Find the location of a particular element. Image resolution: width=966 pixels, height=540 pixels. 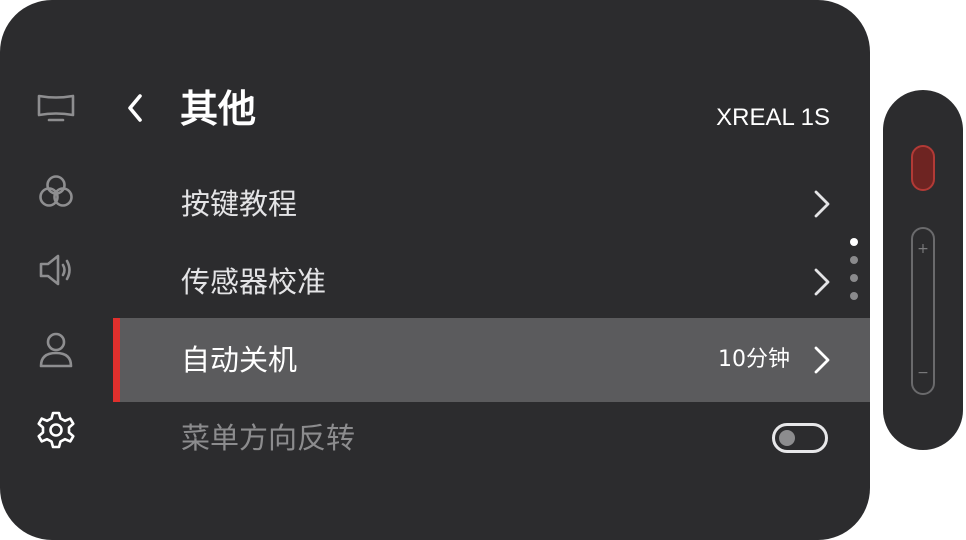

auto-shutdown-value: 10分钟 is located at coordinates (754, 359).